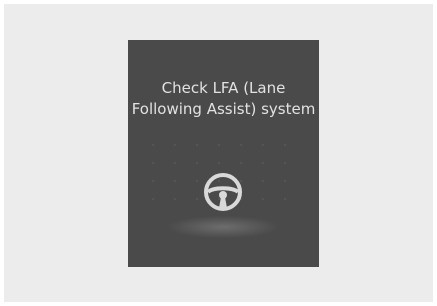 This screenshot has width=437, height=306. Describe the element at coordinates (223, 88) in the screenshot. I see `warning-line-1: Check LFA (Lane` at that location.